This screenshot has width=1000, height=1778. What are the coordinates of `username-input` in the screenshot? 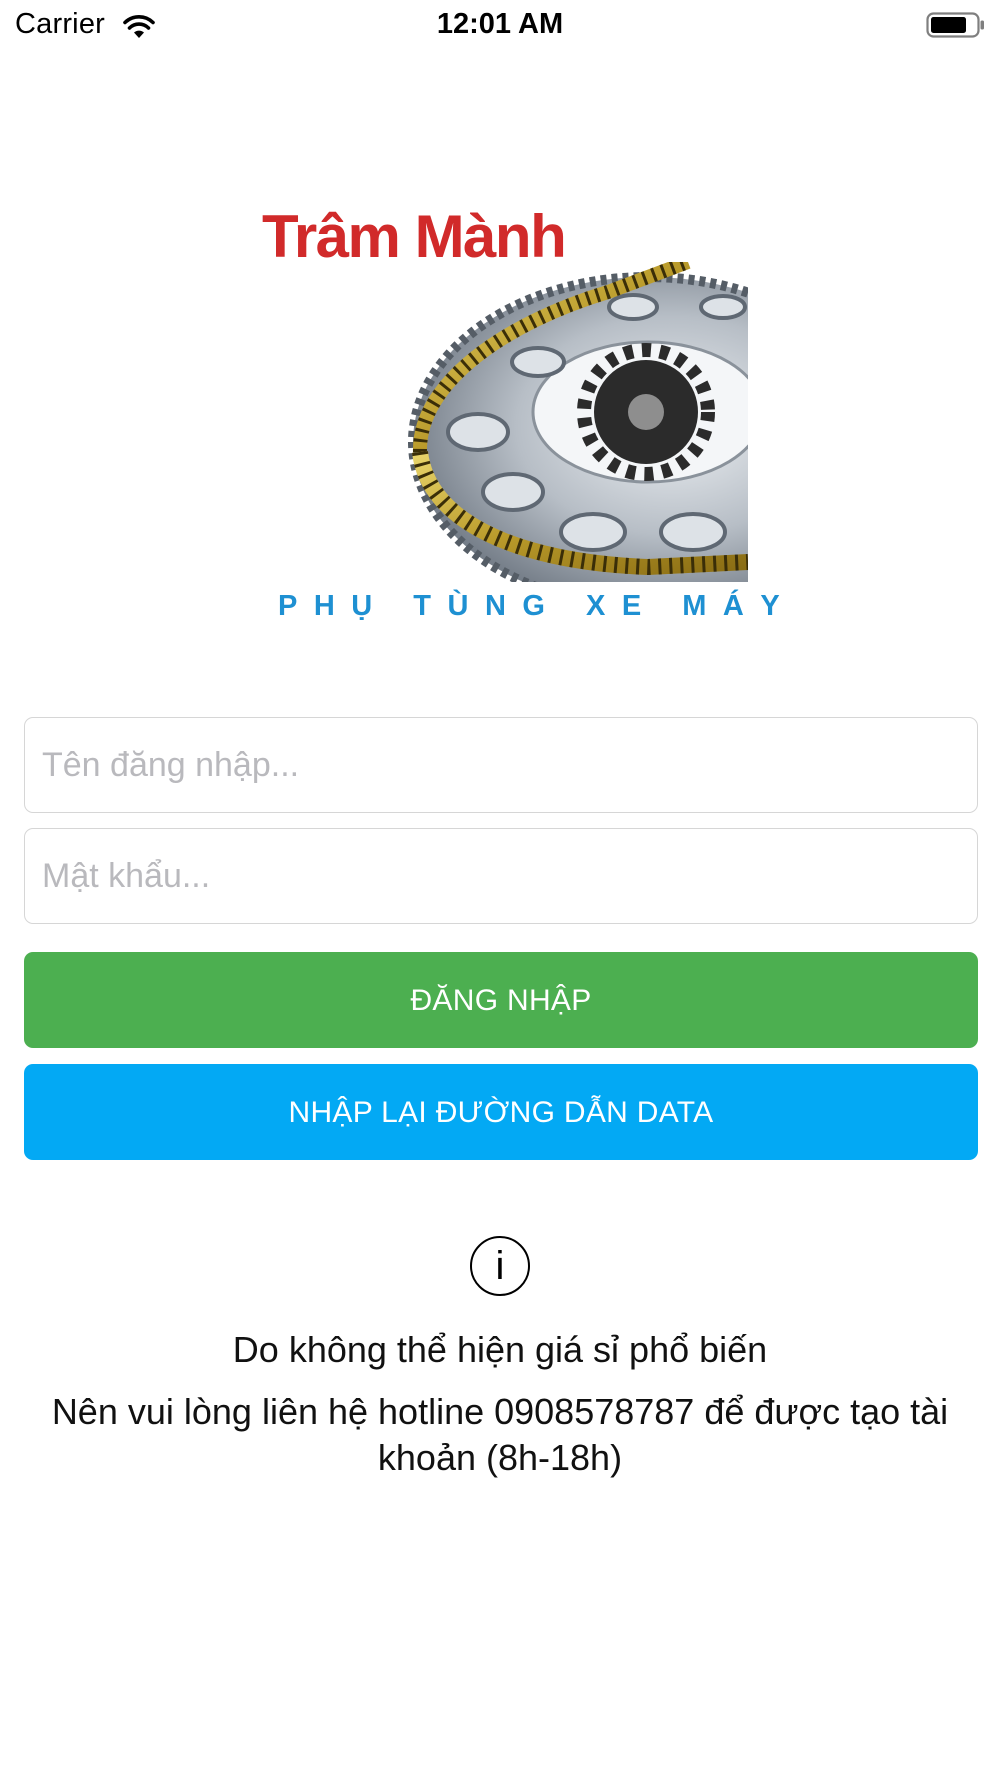 It's located at (501, 765).